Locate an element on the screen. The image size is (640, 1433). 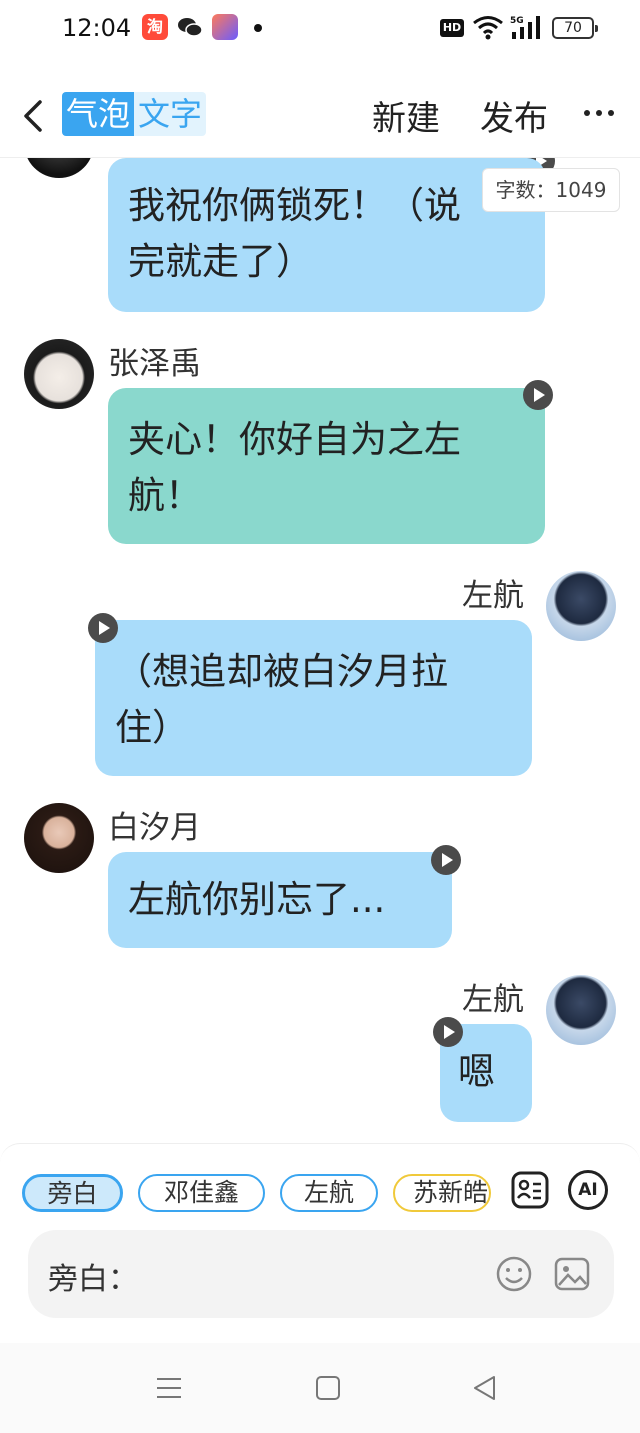
title-part-2: 文字 is located at coordinates (170, 114).